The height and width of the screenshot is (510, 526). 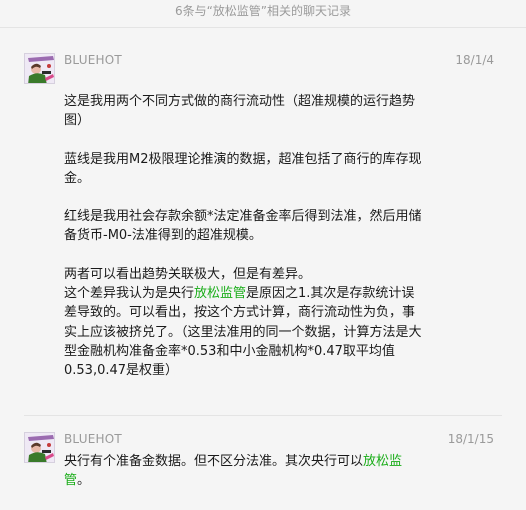 I want to click on paragraph-text: 这个差异我认为是央行, so click(x=129, y=294).